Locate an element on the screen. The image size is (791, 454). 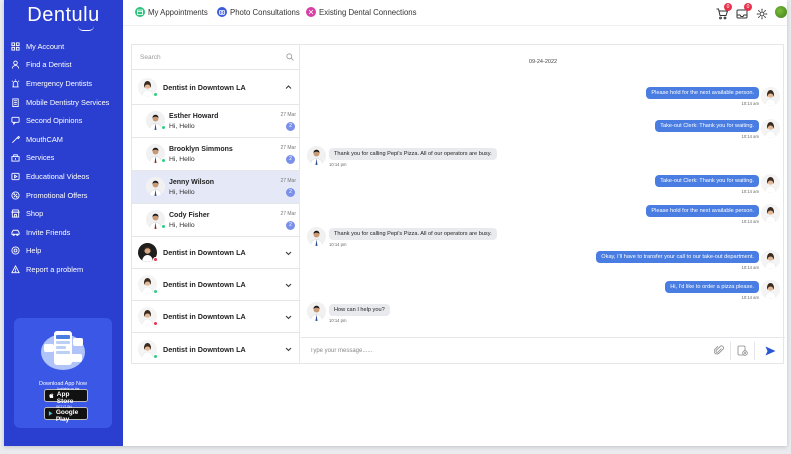
chevron-up-icon is located at coordinates (288, 87).